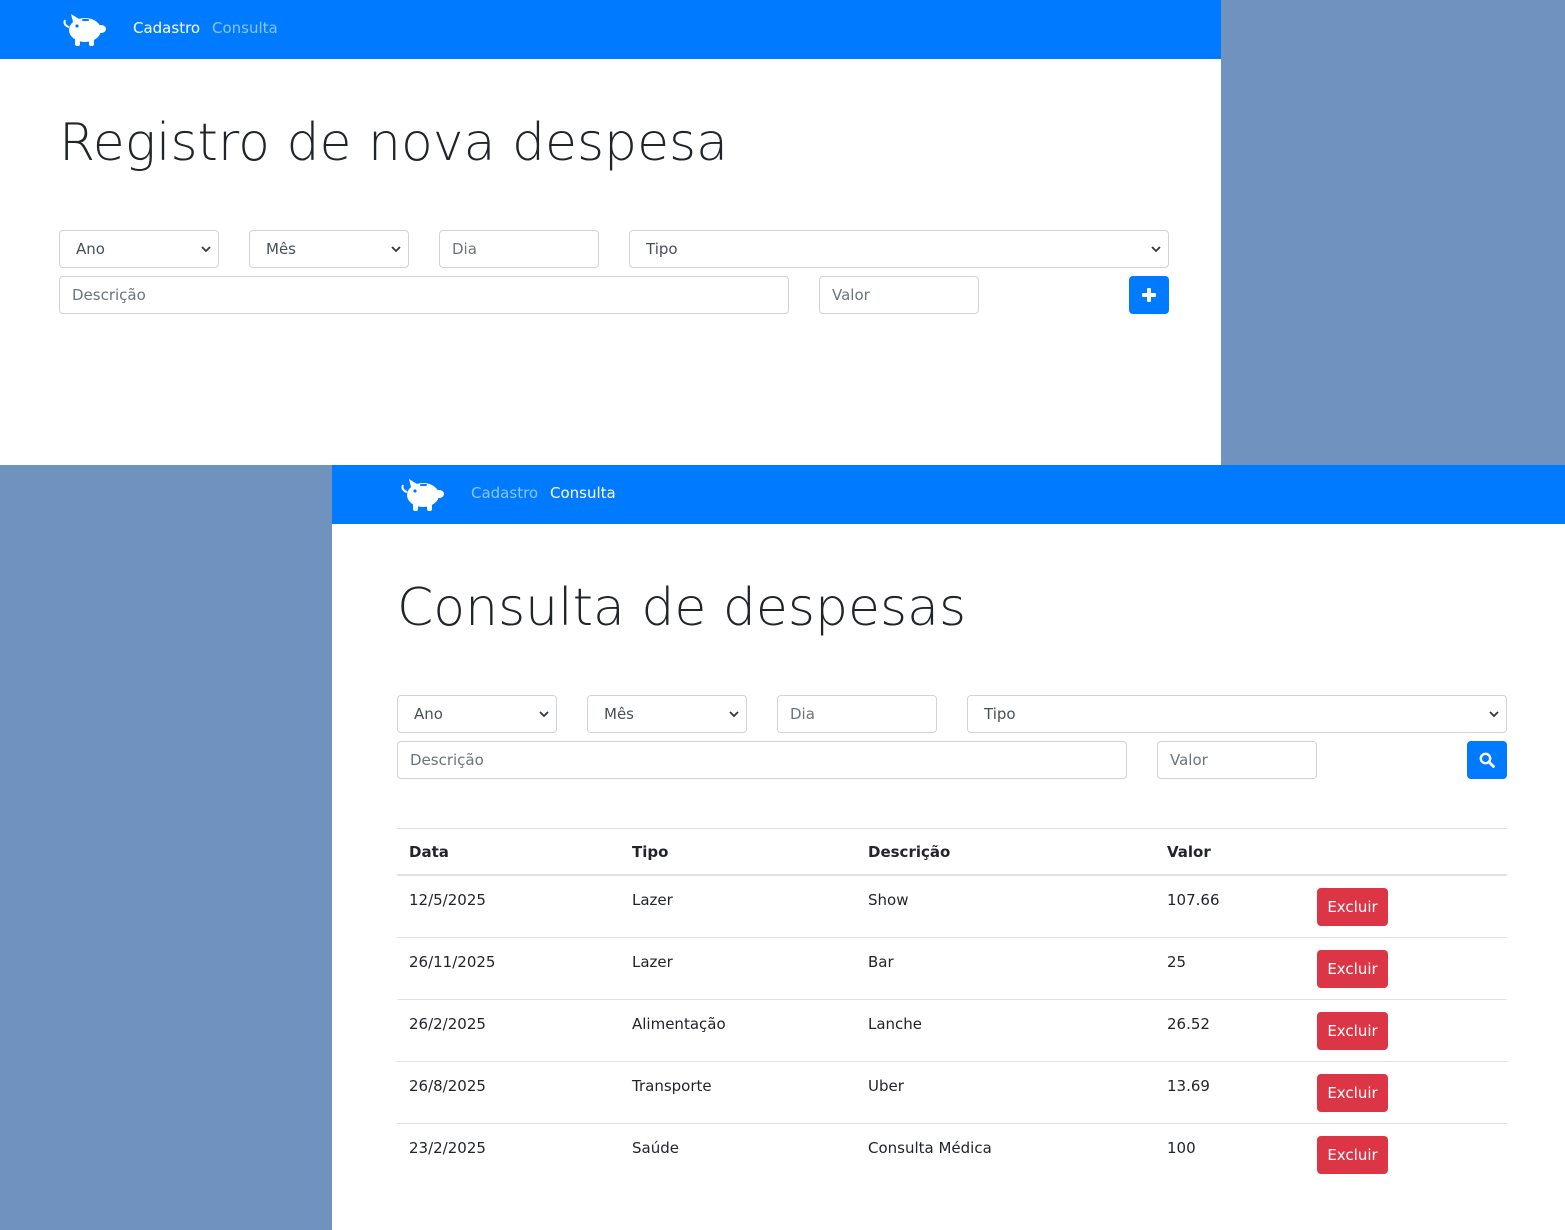 The image size is (1565, 1230). What do you see at coordinates (1406, 852) in the screenshot?
I see `column-header-actions` at bounding box center [1406, 852].